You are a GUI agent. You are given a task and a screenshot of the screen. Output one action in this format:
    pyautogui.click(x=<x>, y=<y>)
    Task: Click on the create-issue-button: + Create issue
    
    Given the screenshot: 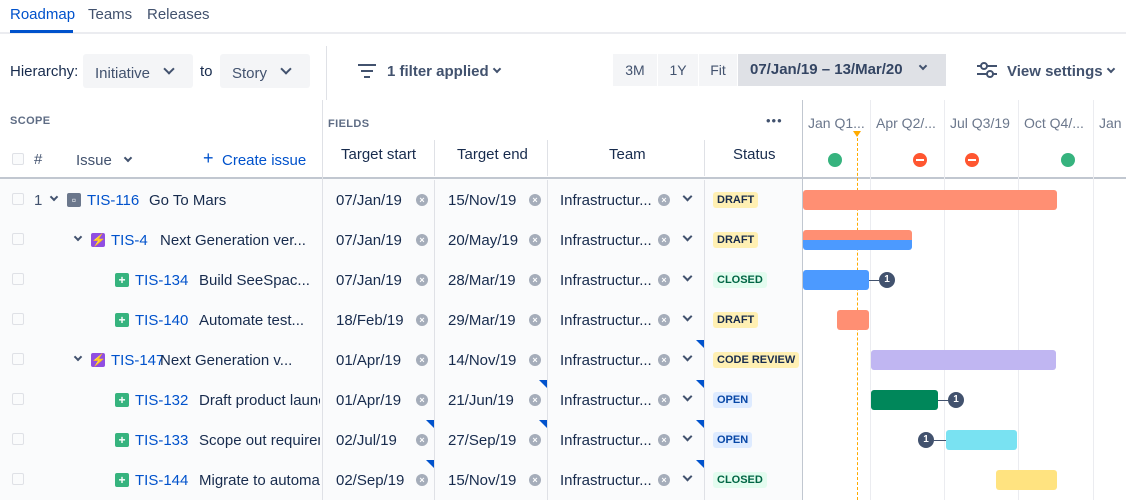 What is the action you would take?
    pyautogui.click(x=258, y=159)
    